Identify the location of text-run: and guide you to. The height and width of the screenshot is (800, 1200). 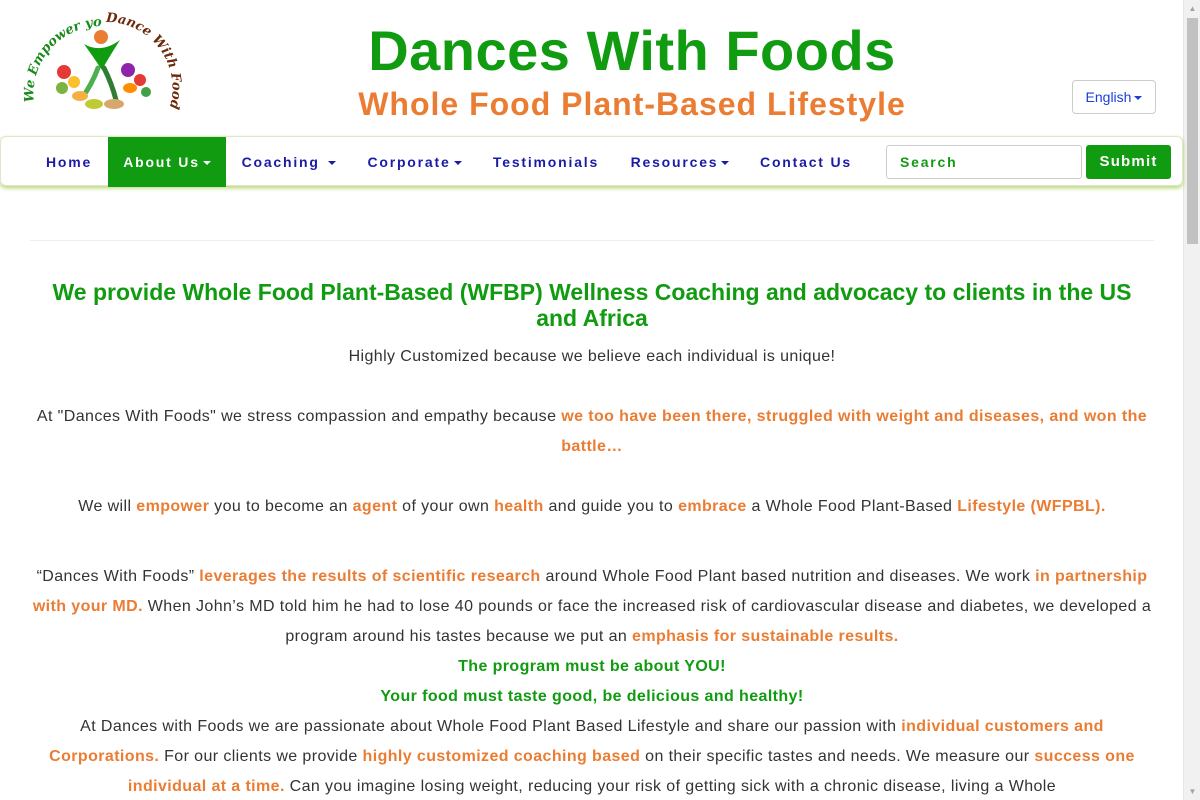
(611, 506).